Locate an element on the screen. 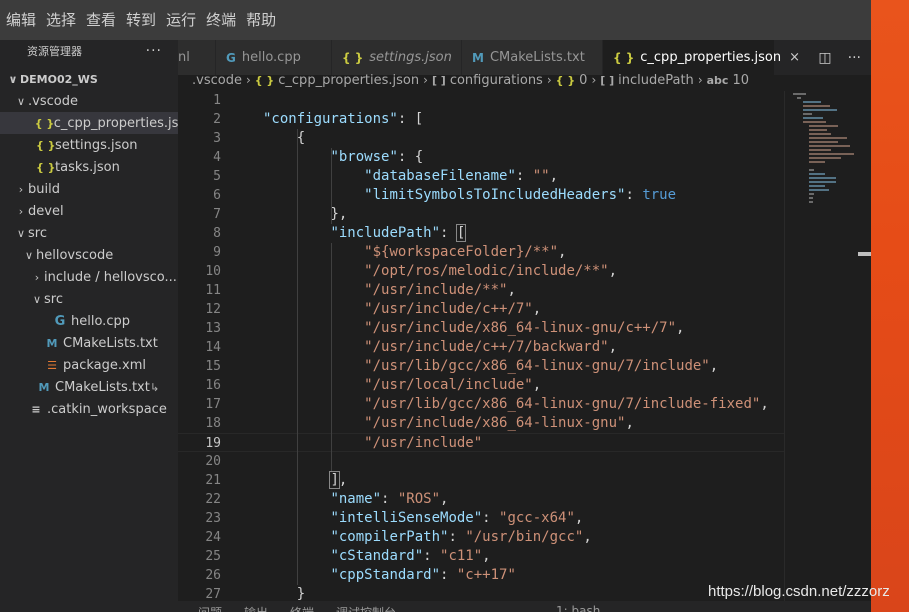 This screenshot has height=612, width=909. more-actions-icon: ··· is located at coordinates (854, 58).